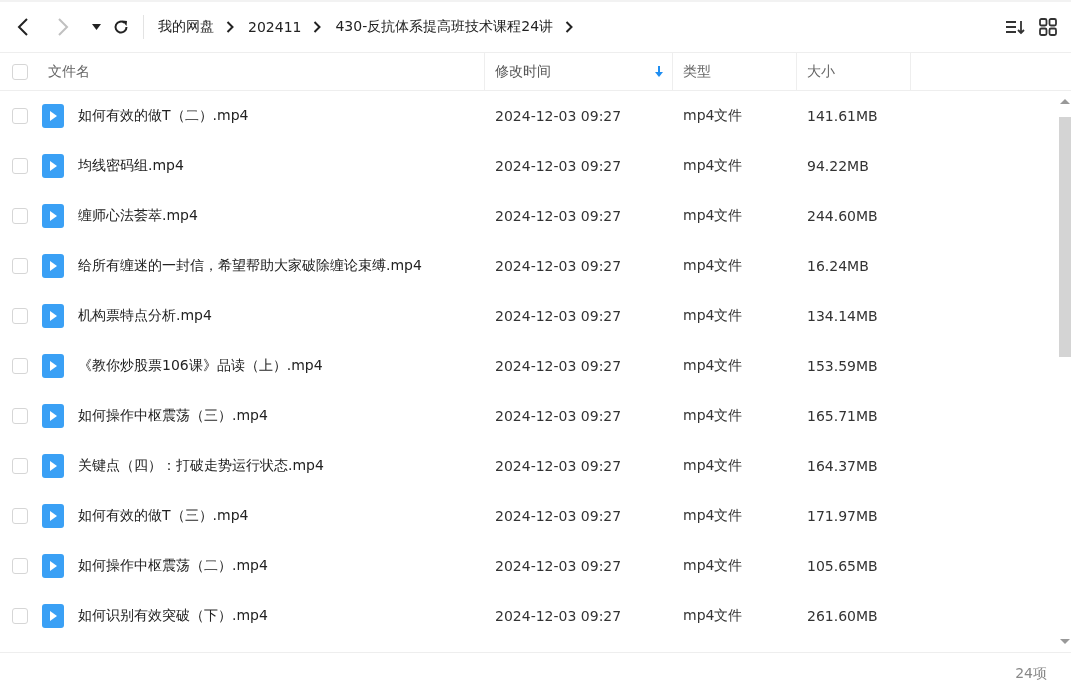  Describe the element at coordinates (842, 366) in the screenshot. I see `file-size: 153.59MB` at that location.